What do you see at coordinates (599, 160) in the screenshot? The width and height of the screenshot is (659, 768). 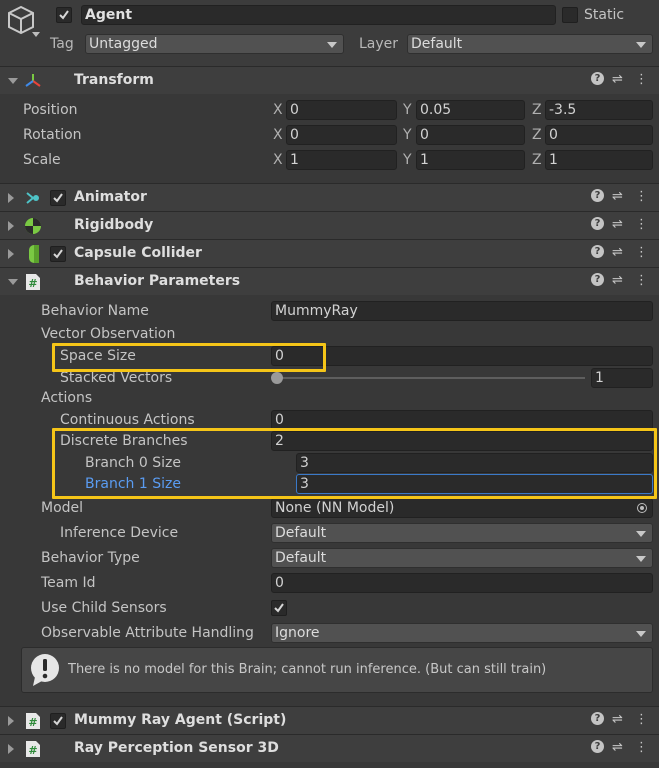 I see `scale-z-field: 1` at bounding box center [599, 160].